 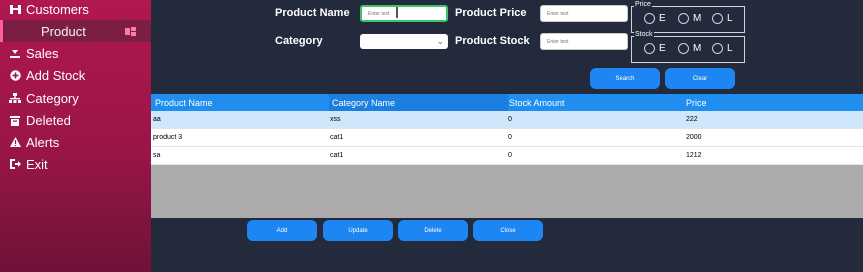 I want to click on stock-filter-legend: Stock, so click(x=644, y=34).